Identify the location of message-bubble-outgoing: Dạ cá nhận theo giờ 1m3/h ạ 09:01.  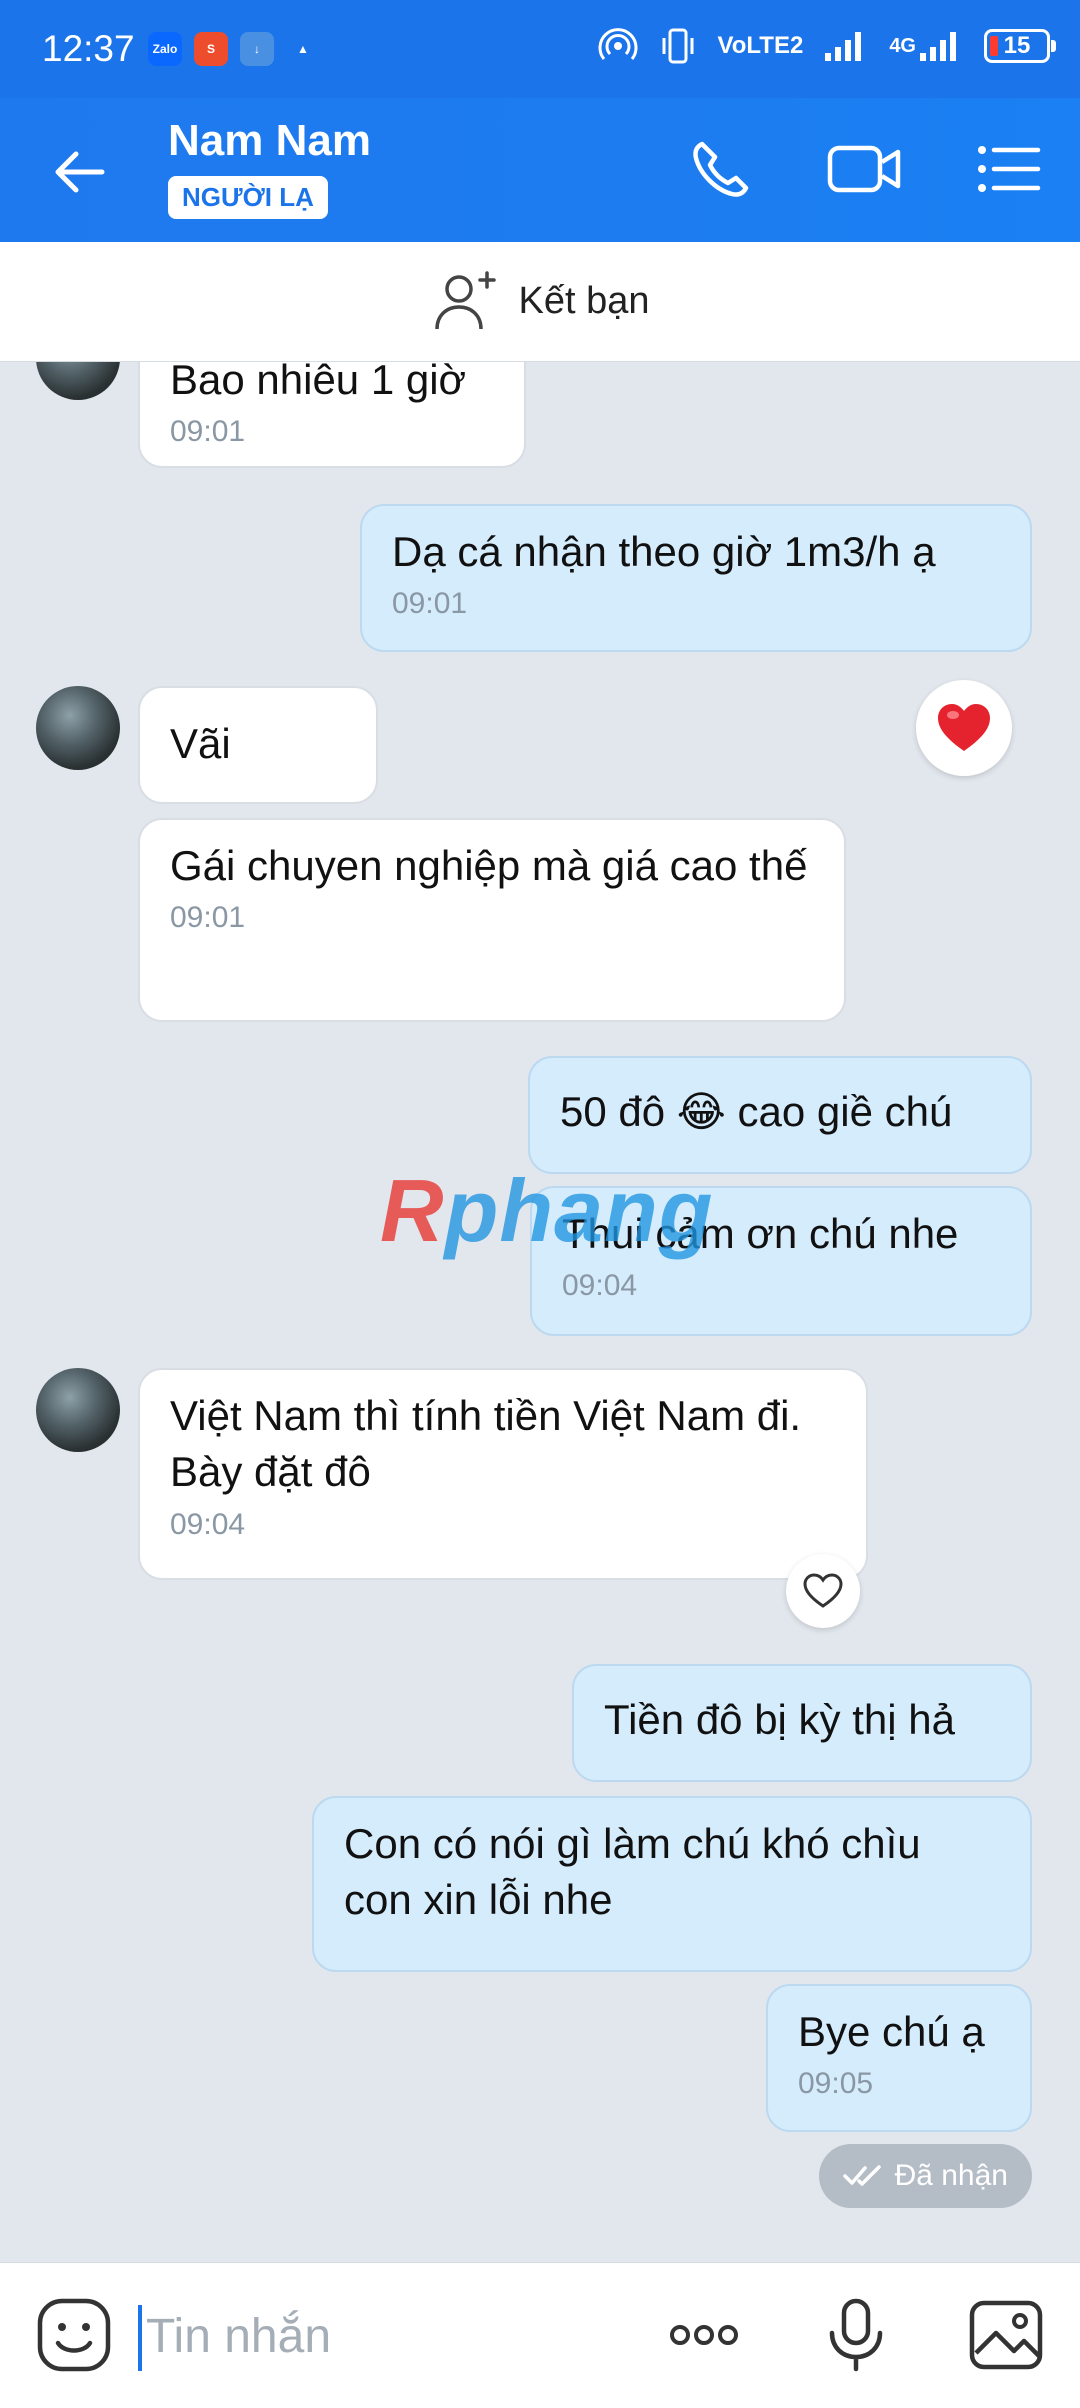
(696, 578).